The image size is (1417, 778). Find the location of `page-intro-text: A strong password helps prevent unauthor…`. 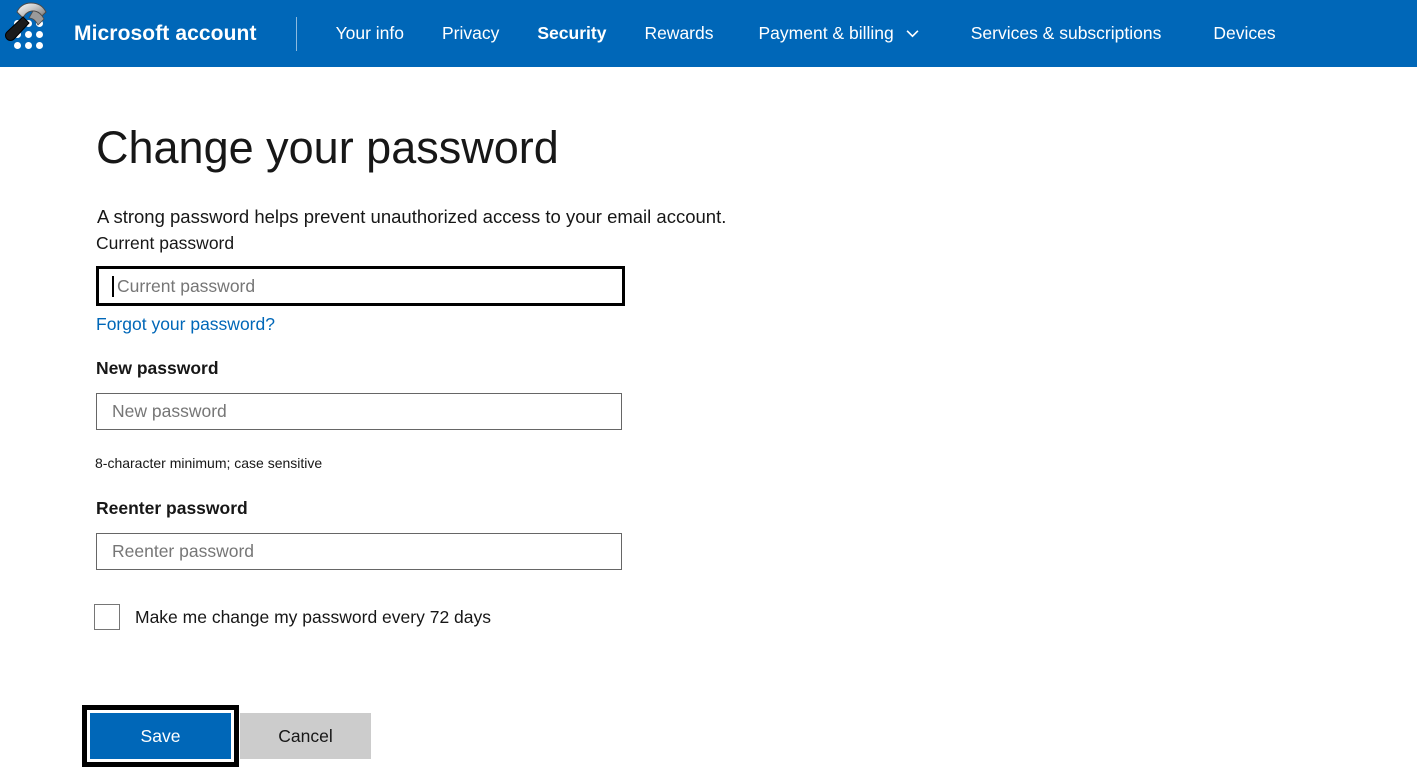

page-intro-text: A strong password helps prevent unauthor… is located at coordinates (412, 216).